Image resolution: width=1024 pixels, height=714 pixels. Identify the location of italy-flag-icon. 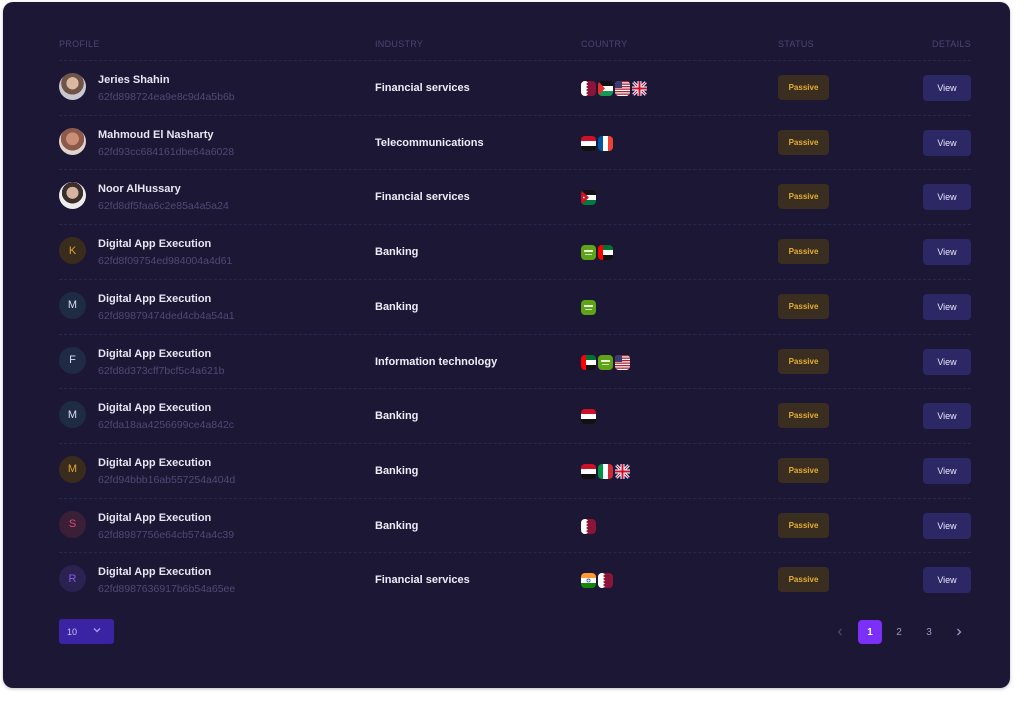
(605, 471).